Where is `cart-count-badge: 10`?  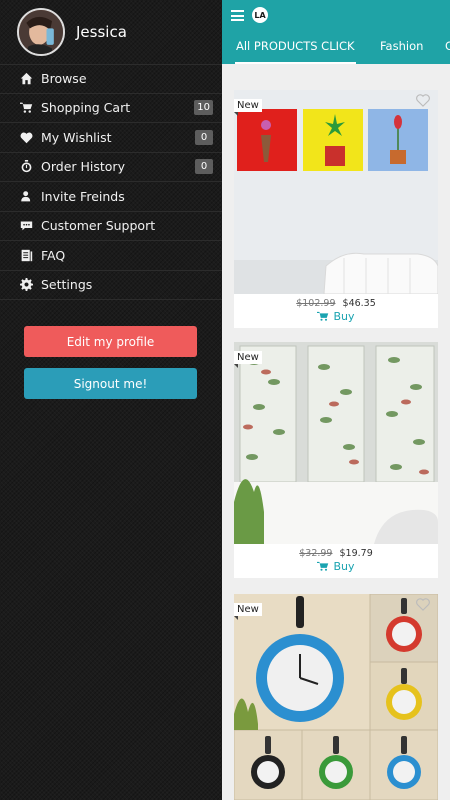 cart-count-badge: 10 is located at coordinates (203, 108).